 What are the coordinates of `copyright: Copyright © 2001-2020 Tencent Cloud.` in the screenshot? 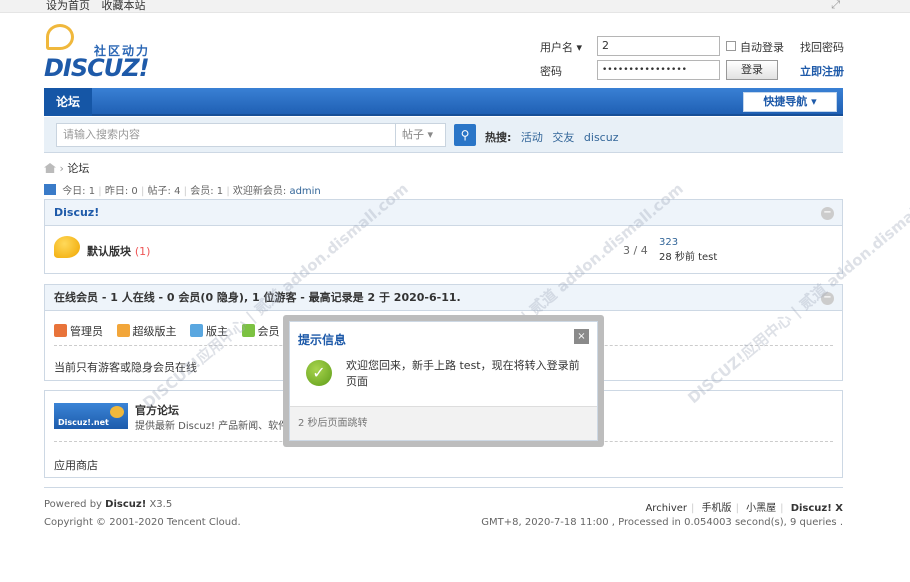 It's located at (142, 522).